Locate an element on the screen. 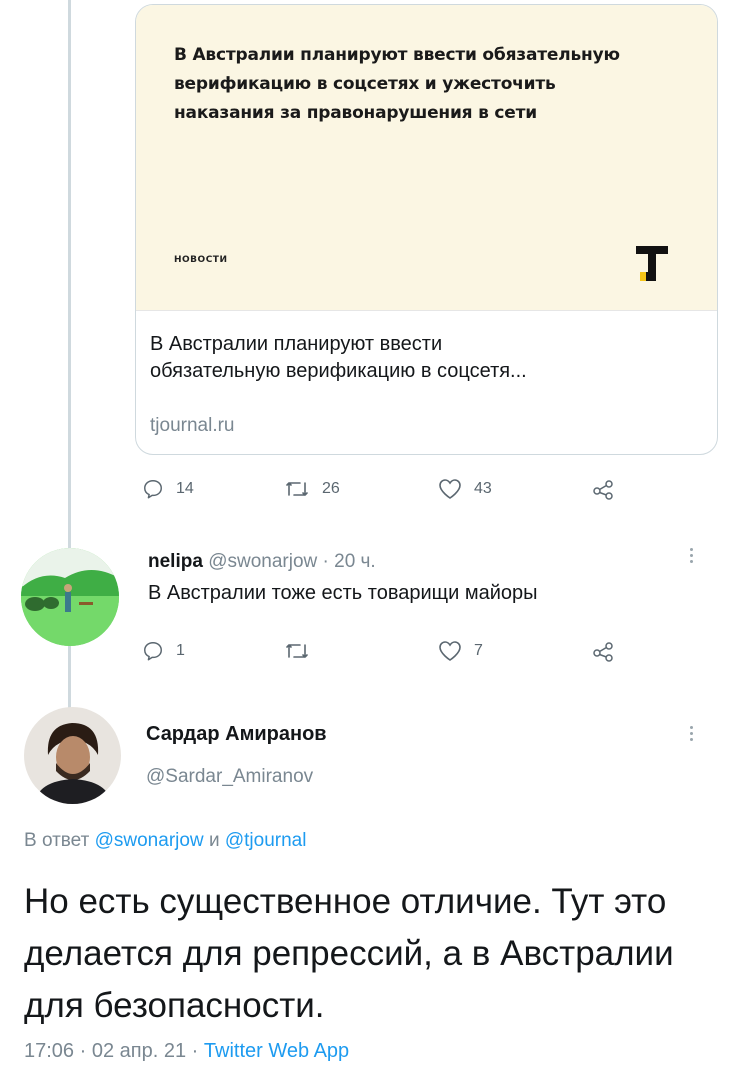 The width and height of the screenshot is (738, 1080). tweet2-header: nelipa @swonarjow · 20 ч. is located at coordinates (262, 562).